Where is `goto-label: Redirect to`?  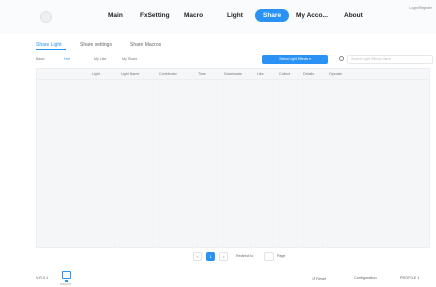 goto-label: Redirect to is located at coordinates (245, 256).